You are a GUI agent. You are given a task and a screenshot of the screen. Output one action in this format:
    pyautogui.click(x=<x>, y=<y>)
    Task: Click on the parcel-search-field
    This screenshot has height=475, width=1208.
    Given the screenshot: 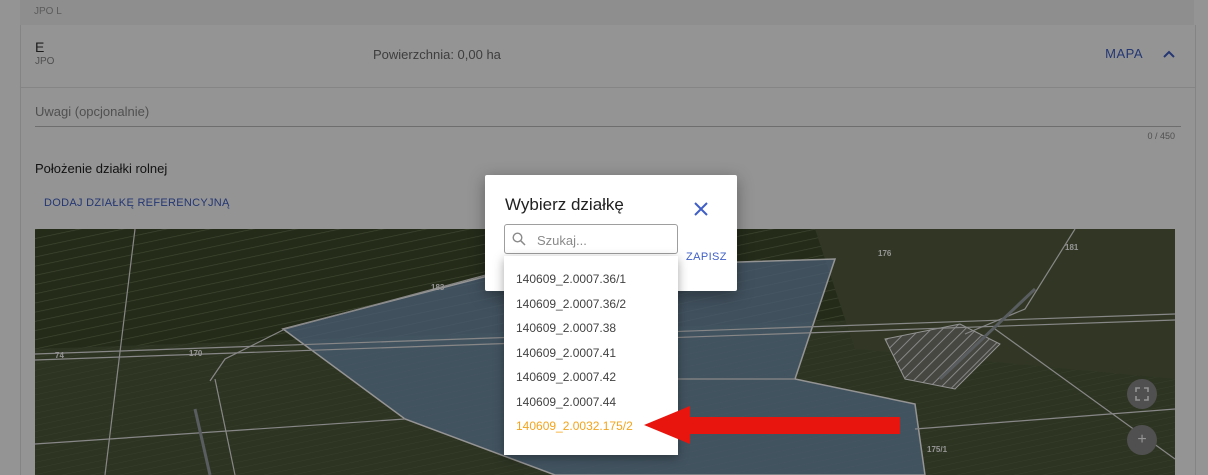 What is the action you would take?
    pyautogui.click(x=591, y=239)
    